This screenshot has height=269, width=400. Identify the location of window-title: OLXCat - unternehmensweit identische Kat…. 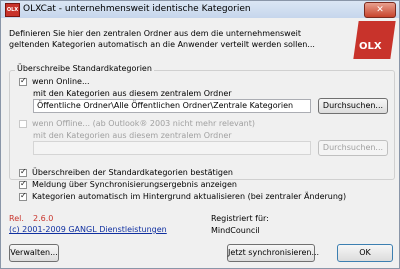
(137, 9).